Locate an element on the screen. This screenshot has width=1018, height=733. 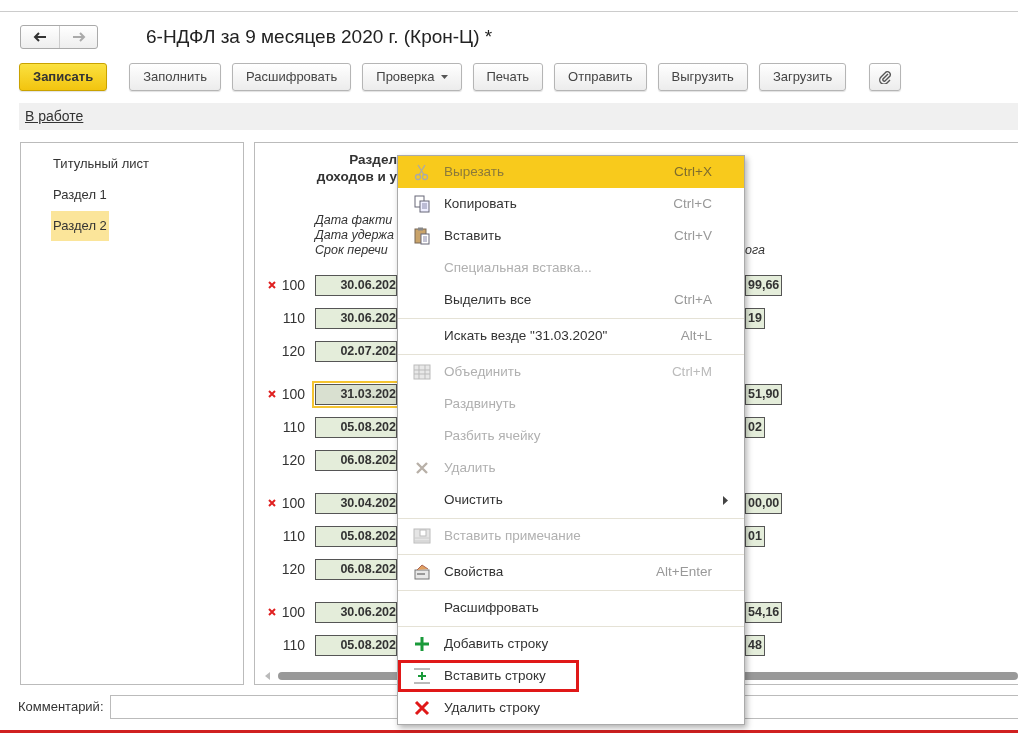
toolbar-button: Выгрузить is located at coordinates (702, 76).